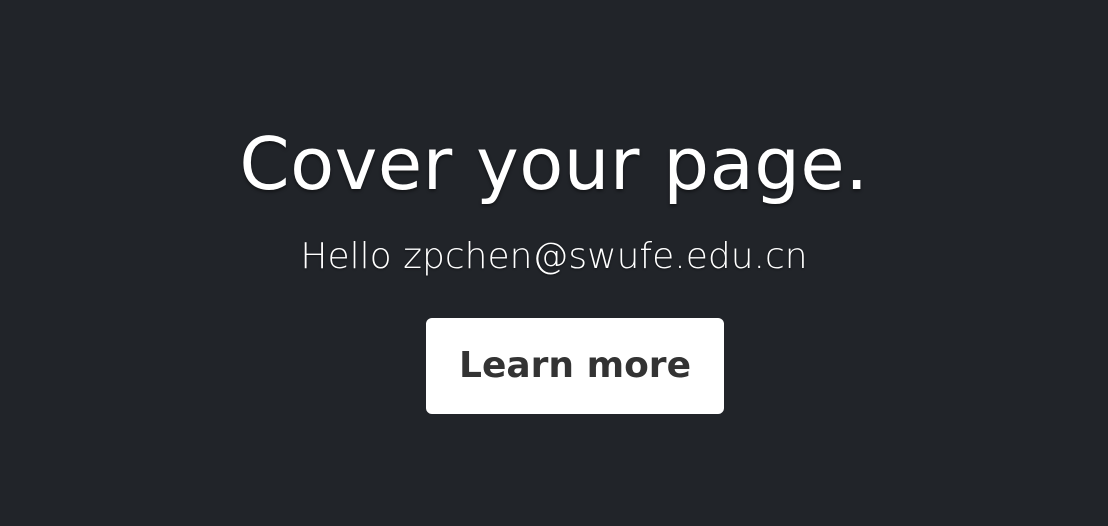 The width and height of the screenshot is (1108, 526). Describe the element at coordinates (575, 366) in the screenshot. I see `learn-more-button: Learn more` at that location.